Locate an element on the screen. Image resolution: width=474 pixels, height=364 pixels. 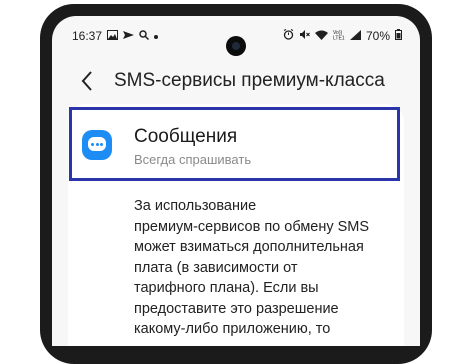
search-icon is located at coordinates (144, 36).